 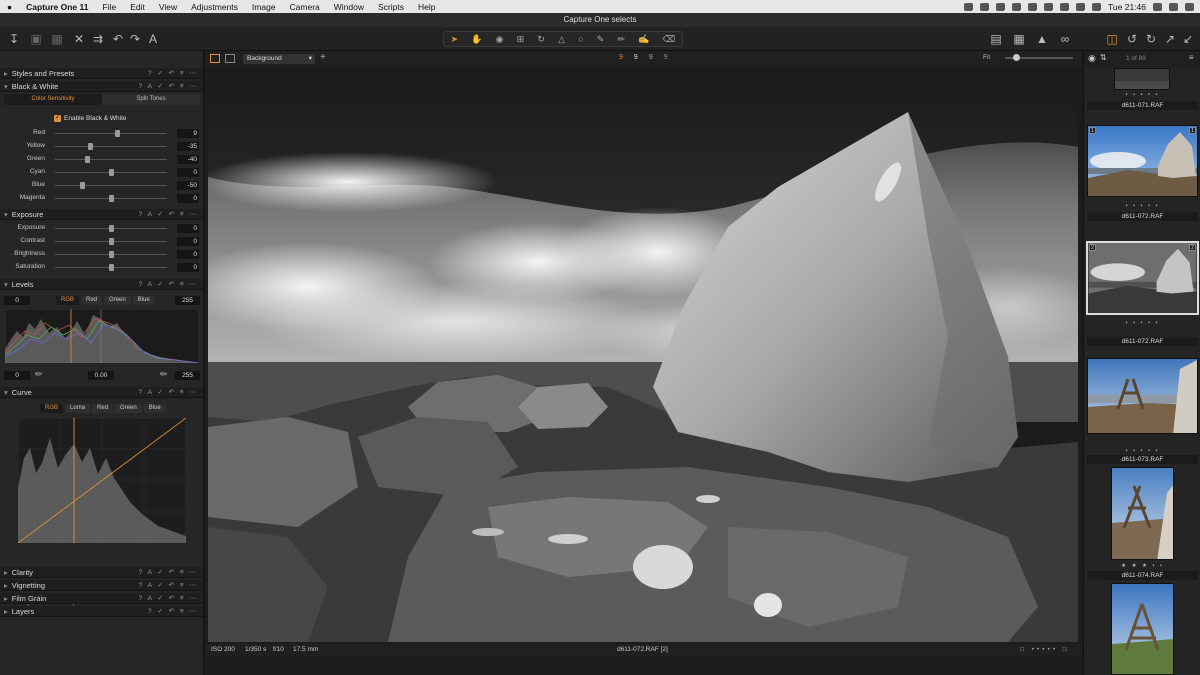 I want to click on slider-row-exposure: Exposure 0, so click(x=101, y=228).